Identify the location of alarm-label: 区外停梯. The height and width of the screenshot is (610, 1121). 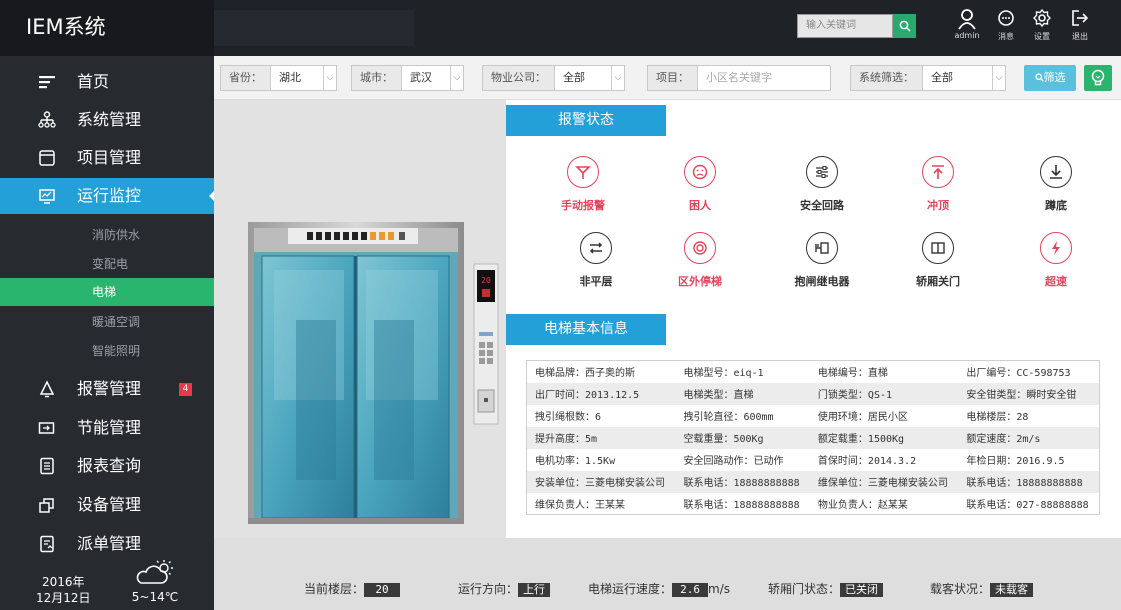
(700, 281).